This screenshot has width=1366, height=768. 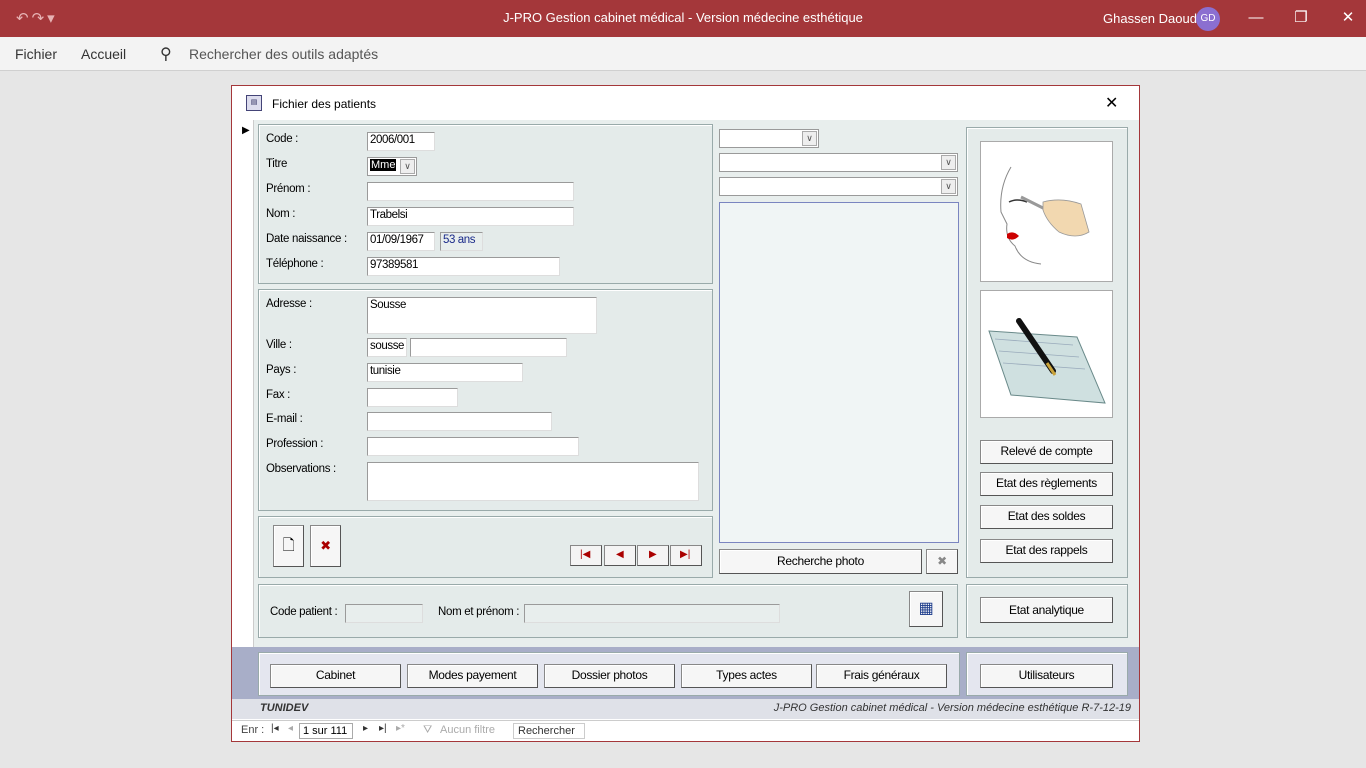 I want to click on new-record-button: 🗋, so click(x=288, y=546).